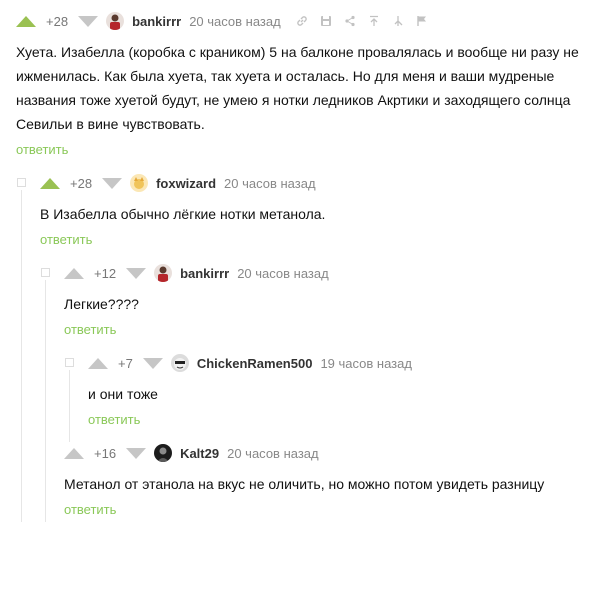  I want to click on comment-header: +28 foxwizard 20 часов назад, so click(178, 183).